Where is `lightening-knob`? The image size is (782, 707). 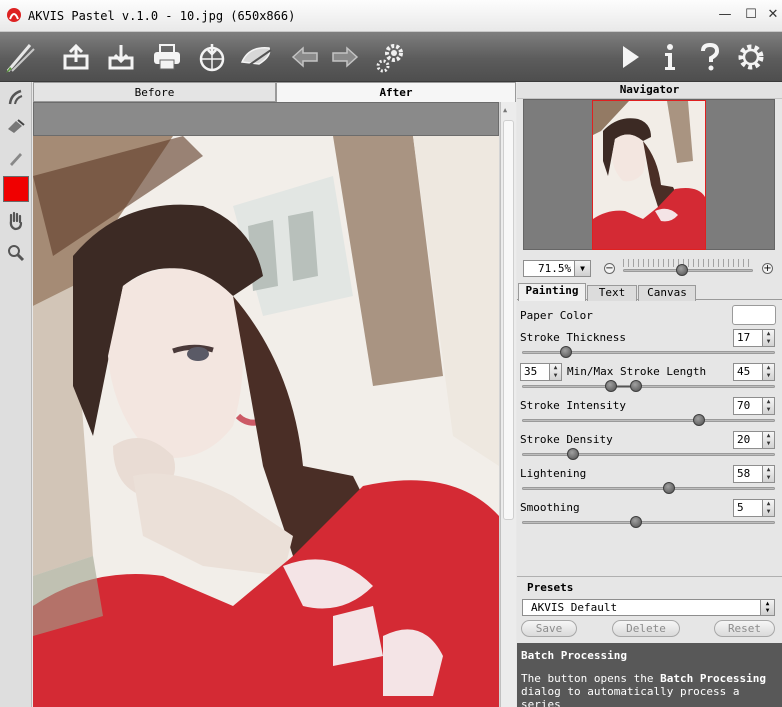
lightening-knob is located at coordinates (668, 488).